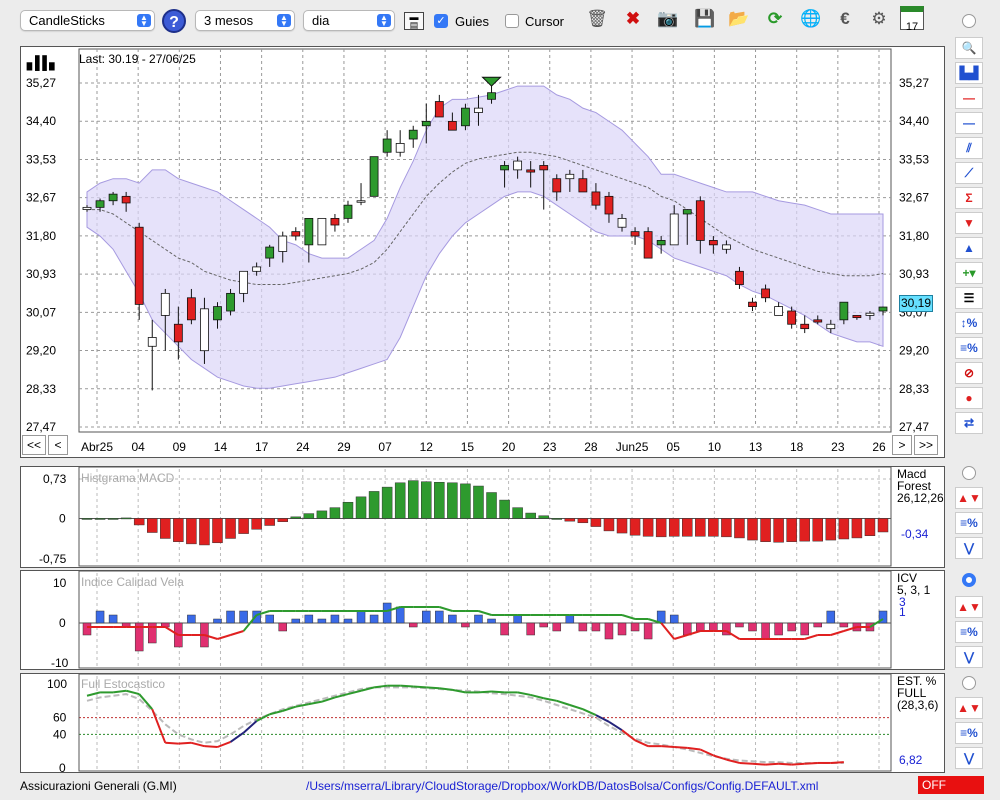 This screenshot has width=1000, height=800. What do you see at coordinates (969, 73) in the screenshot?
I see `candle-mode-icon: ▙▟` at bounding box center [969, 73].